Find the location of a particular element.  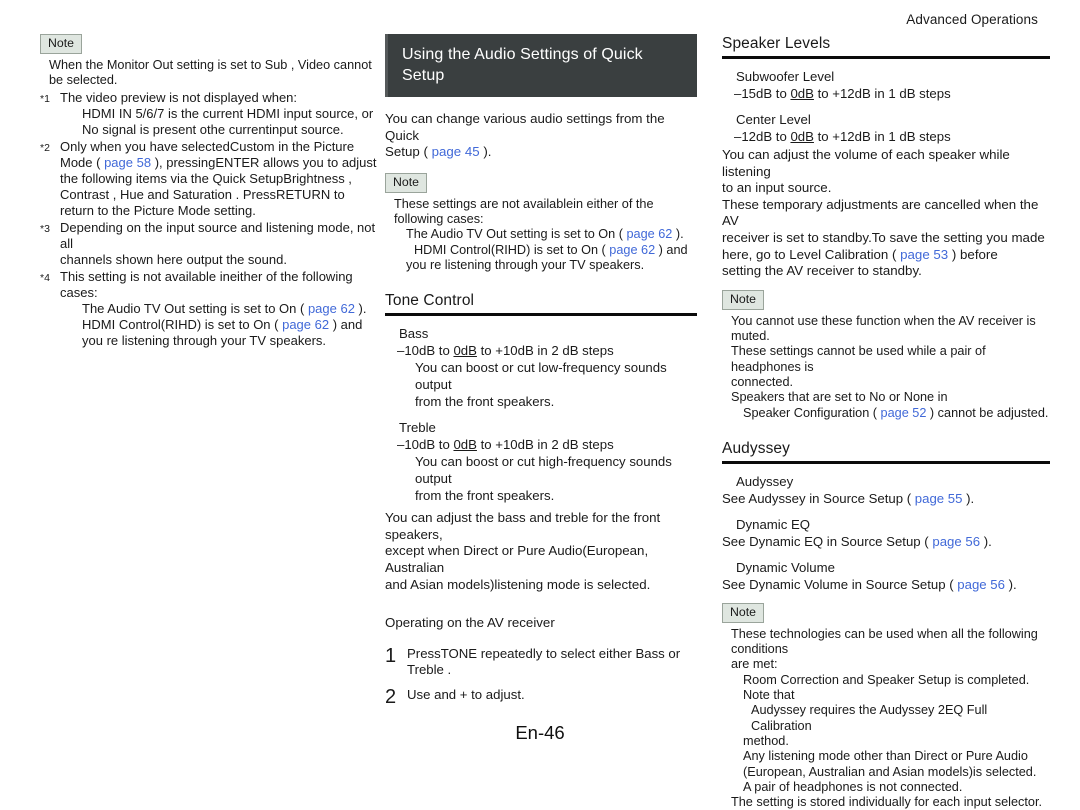

setting-title: Treble is located at coordinates (417, 428).